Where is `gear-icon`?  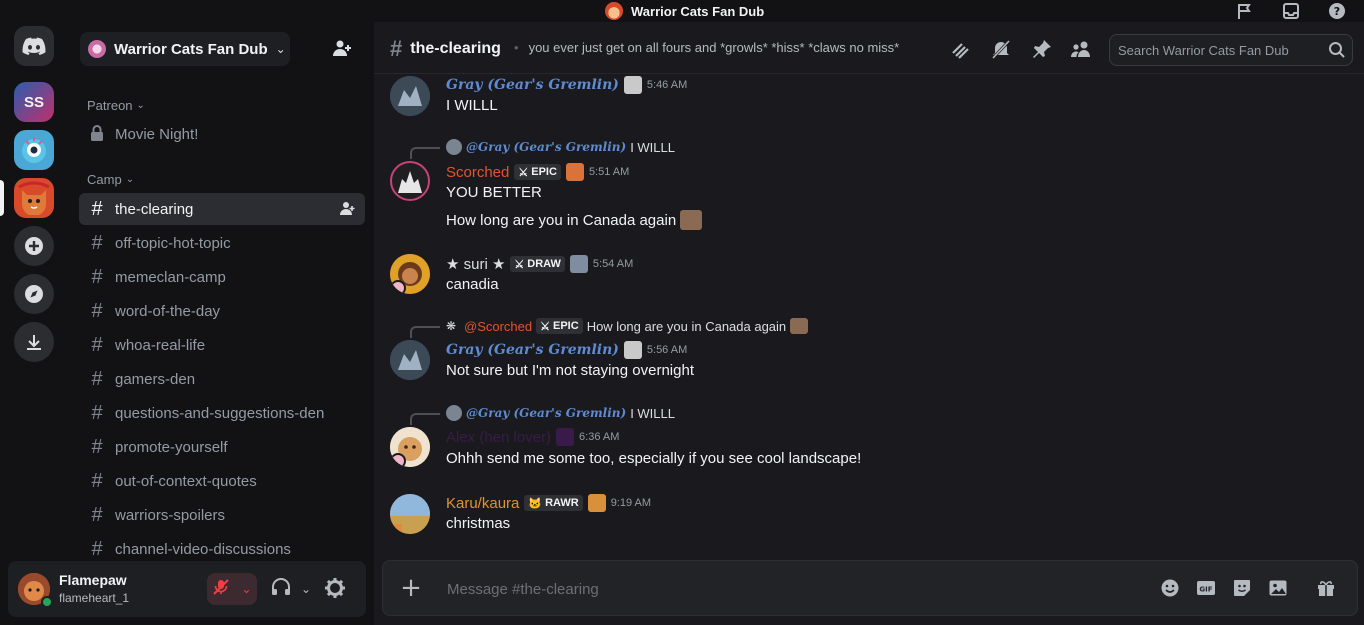
gear-icon is located at coordinates (336, 589).